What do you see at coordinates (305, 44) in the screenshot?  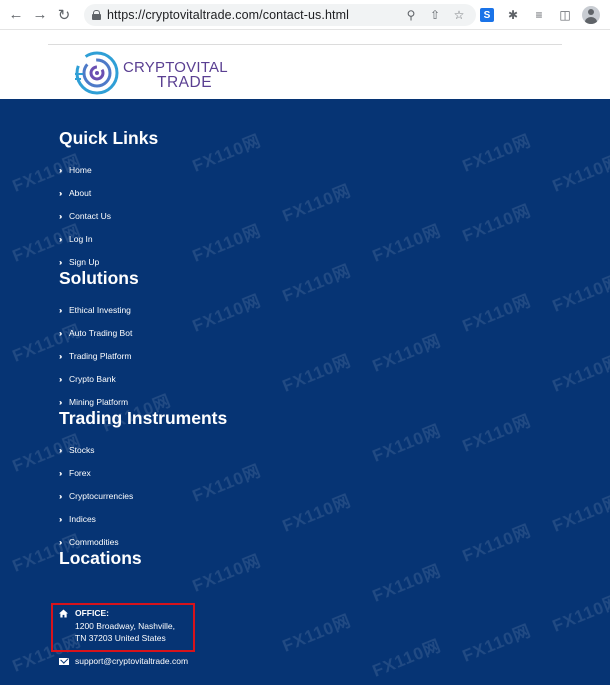 I see `header-divider` at bounding box center [305, 44].